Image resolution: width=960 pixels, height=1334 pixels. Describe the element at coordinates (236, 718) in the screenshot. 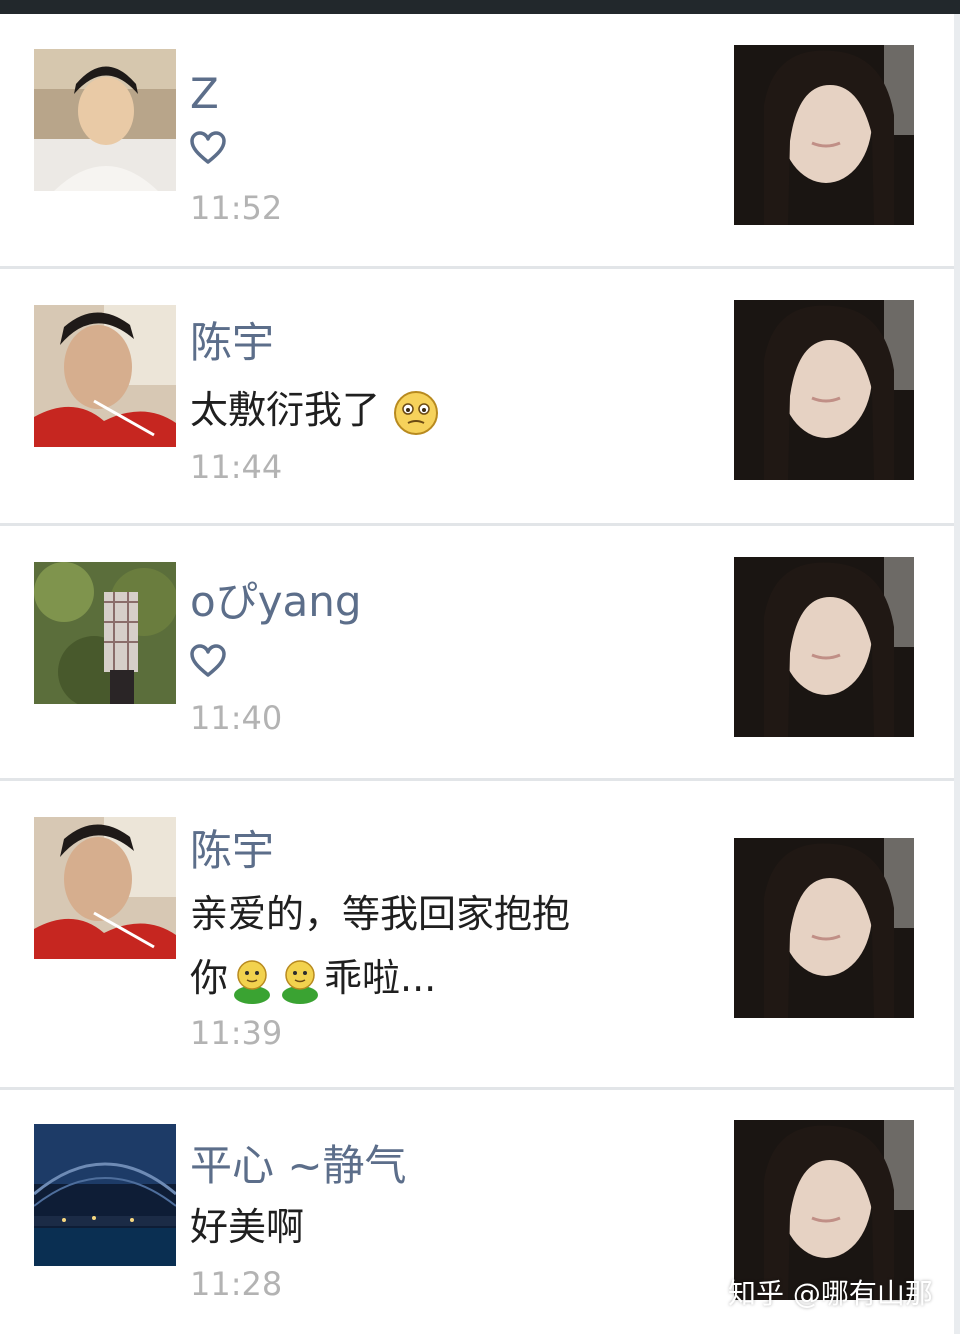

I see `timestamp: 11:40` at that location.